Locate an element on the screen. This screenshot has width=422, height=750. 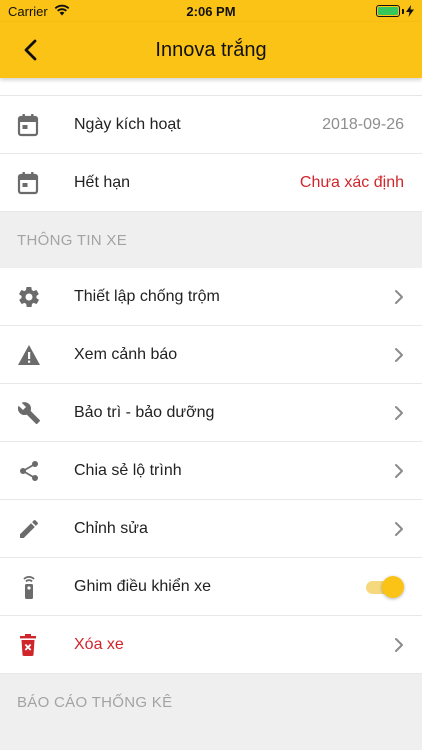
menu-item-maintenance: Bảo trì - bảo dưỡng is located at coordinates (211, 413).